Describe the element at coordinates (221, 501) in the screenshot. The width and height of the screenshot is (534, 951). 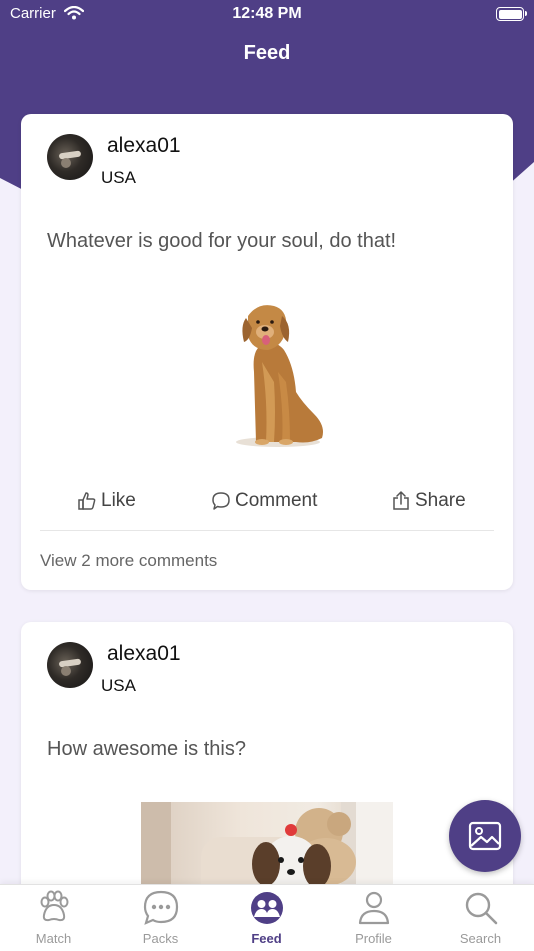
I see `comment-icon` at that location.